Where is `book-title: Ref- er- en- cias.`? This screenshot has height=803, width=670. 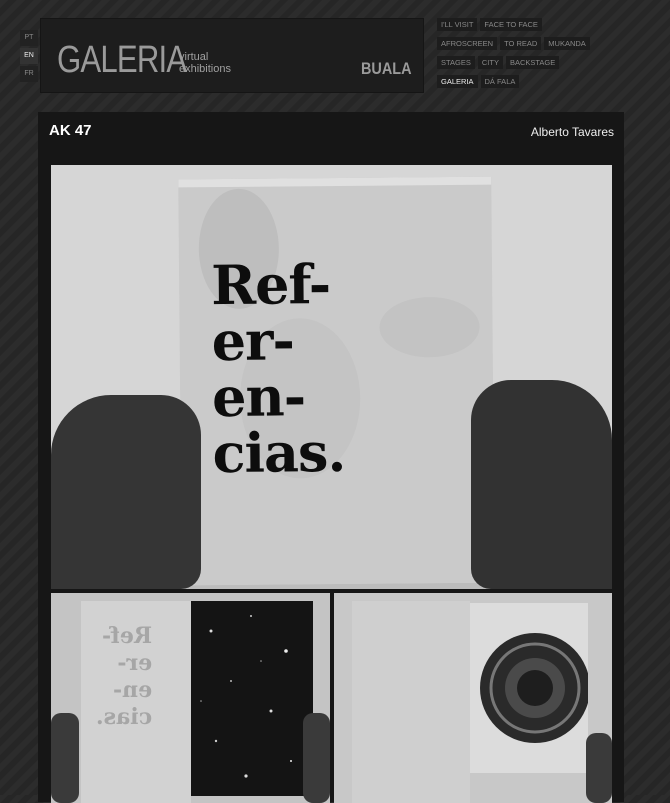 book-title: Ref- er- en- cias. is located at coordinates (278, 369).